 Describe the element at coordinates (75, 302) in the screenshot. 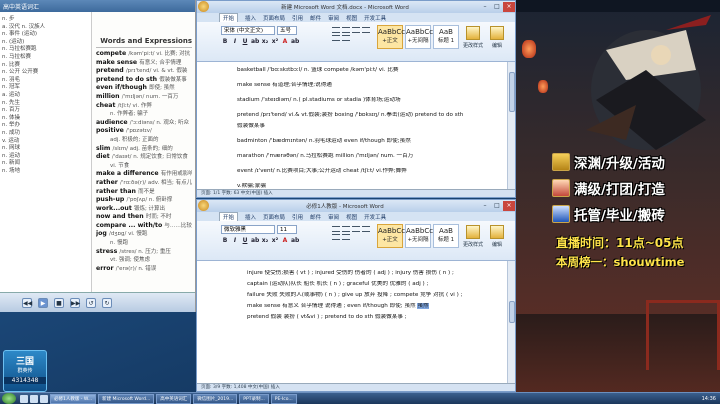

I see `player-button: ▶▶` at that location.